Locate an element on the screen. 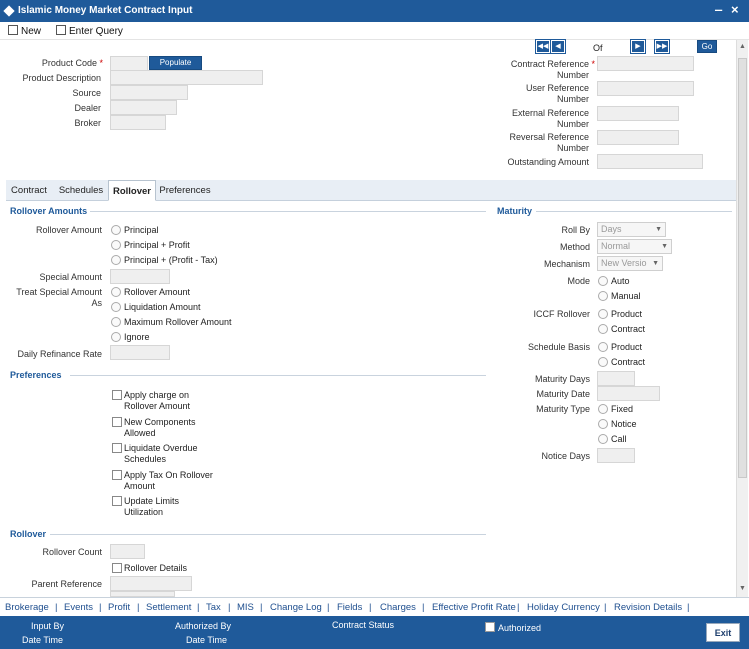  contract-reference-input is located at coordinates (645, 63).